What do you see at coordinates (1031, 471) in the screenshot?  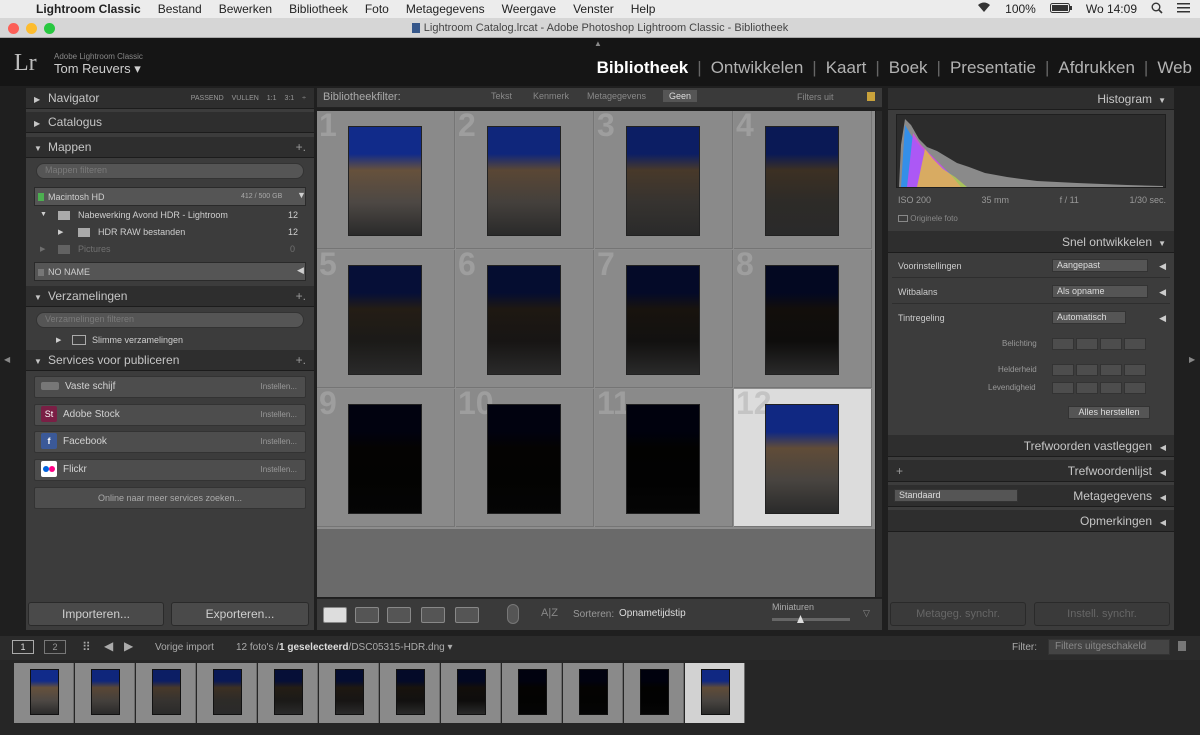 I see `keyword-list-header: + Trefwoordenlijst ◀` at bounding box center [1031, 471].